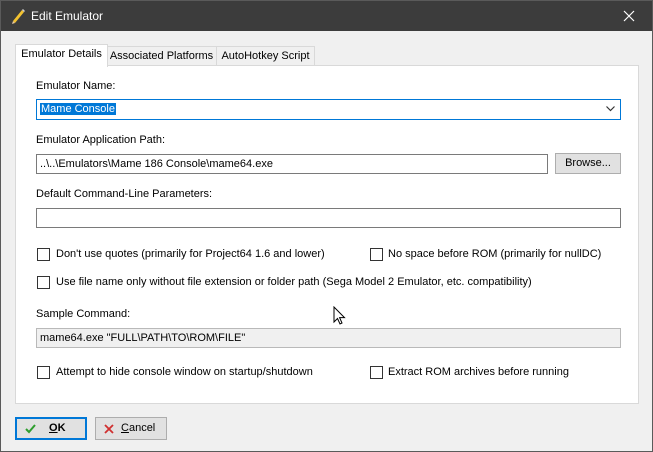 Image resolution: width=653 pixels, height=452 pixels. What do you see at coordinates (478, 372) in the screenshot?
I see `extract-rom-label: Extract ROM archives before running` at bounding box center [478, 372].